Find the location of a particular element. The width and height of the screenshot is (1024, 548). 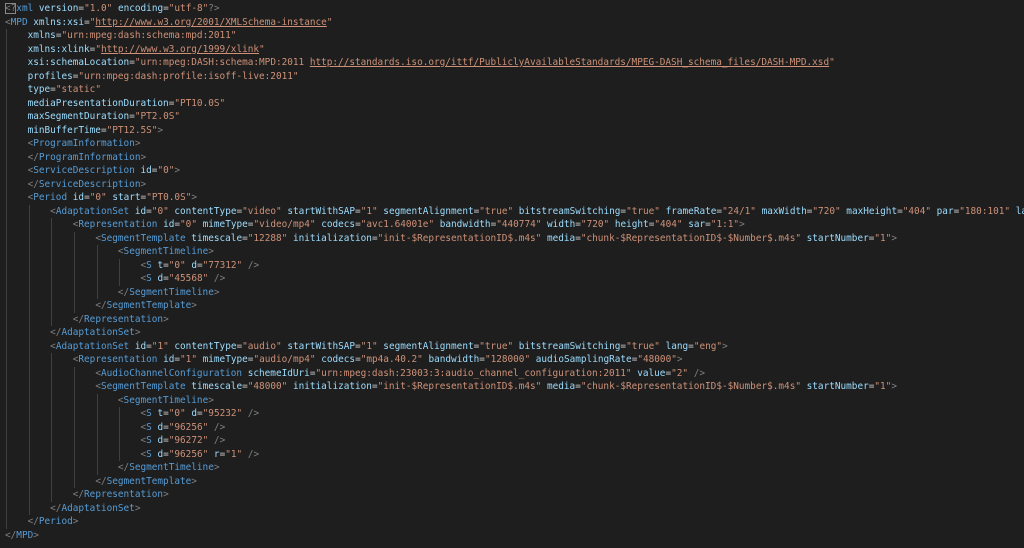

xml-tag-name: SegmentTemplate is located at coordinates (149, 305).